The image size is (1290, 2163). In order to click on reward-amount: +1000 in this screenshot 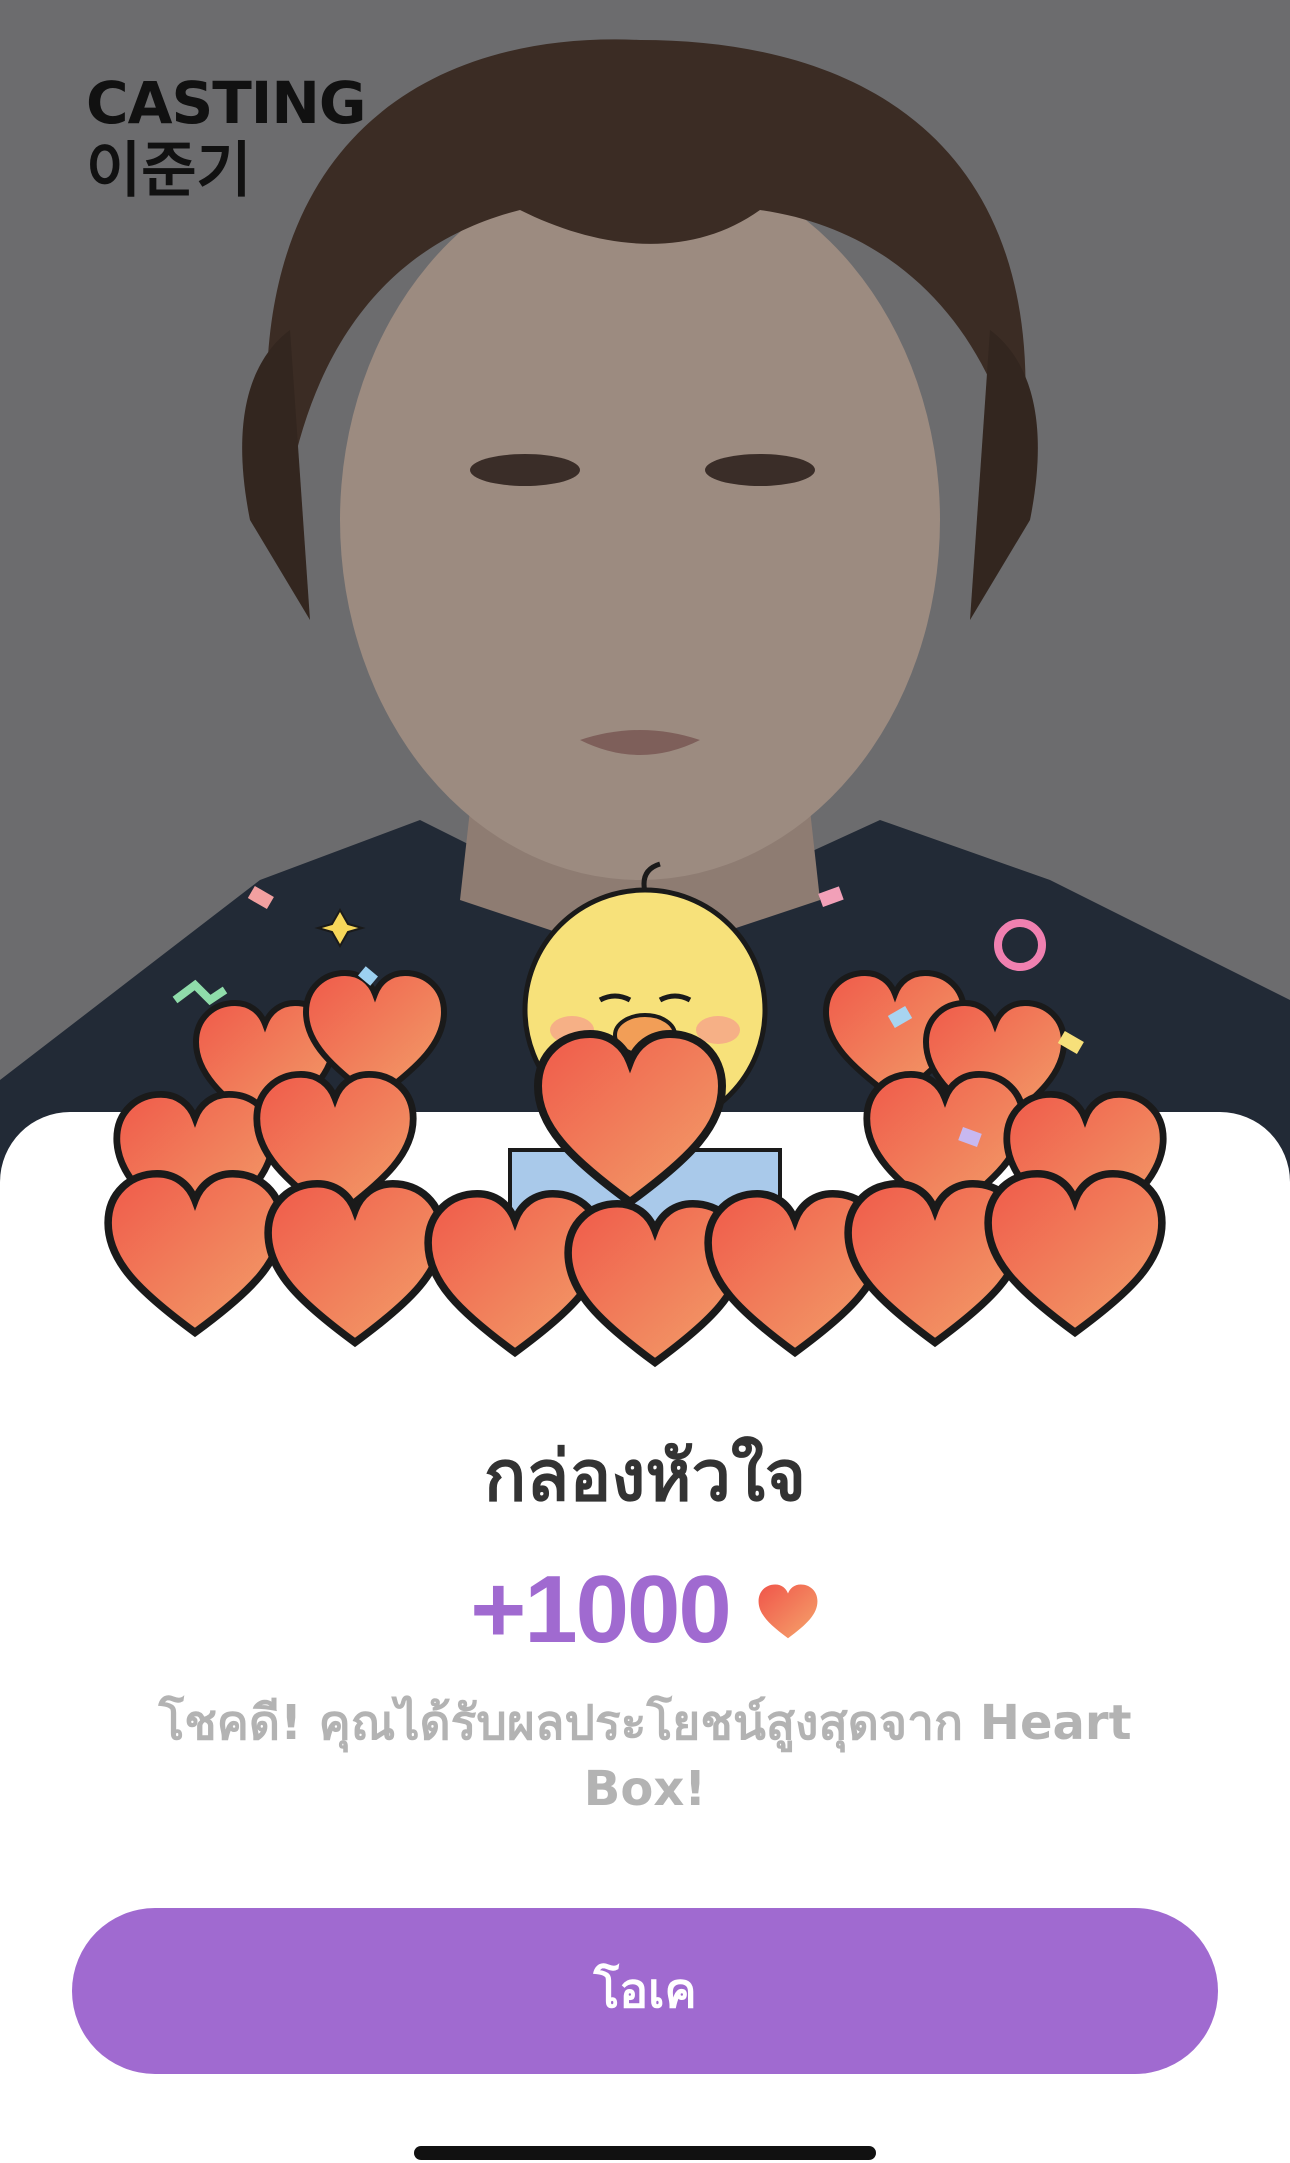, I will do `click(601, 1609)`.